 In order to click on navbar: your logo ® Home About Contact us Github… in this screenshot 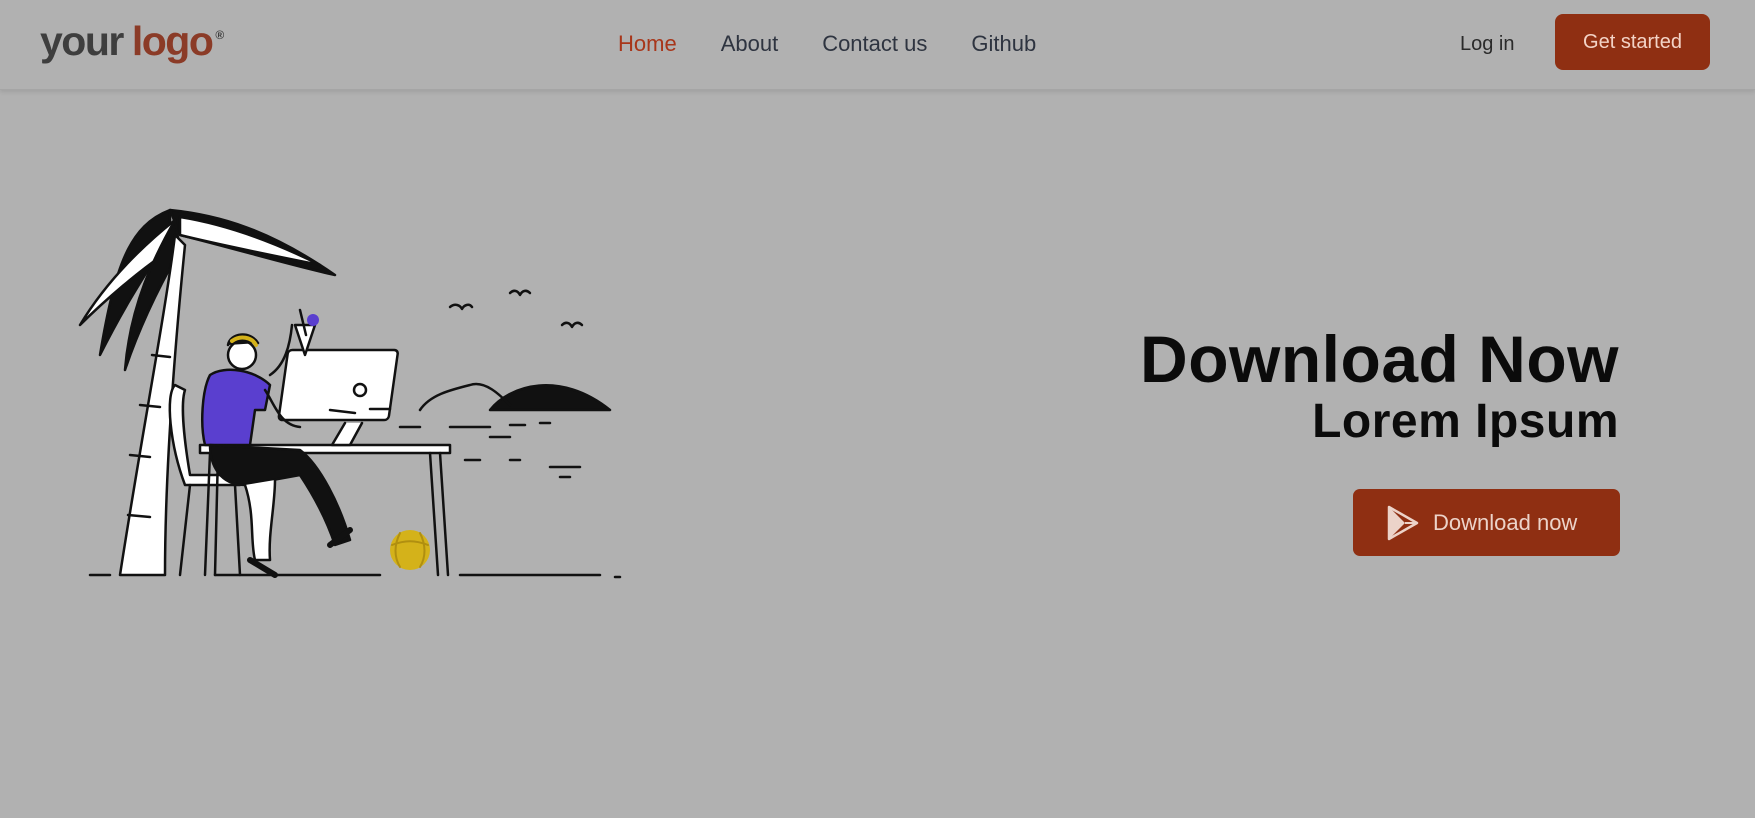, I will do `click(877, 45)`.